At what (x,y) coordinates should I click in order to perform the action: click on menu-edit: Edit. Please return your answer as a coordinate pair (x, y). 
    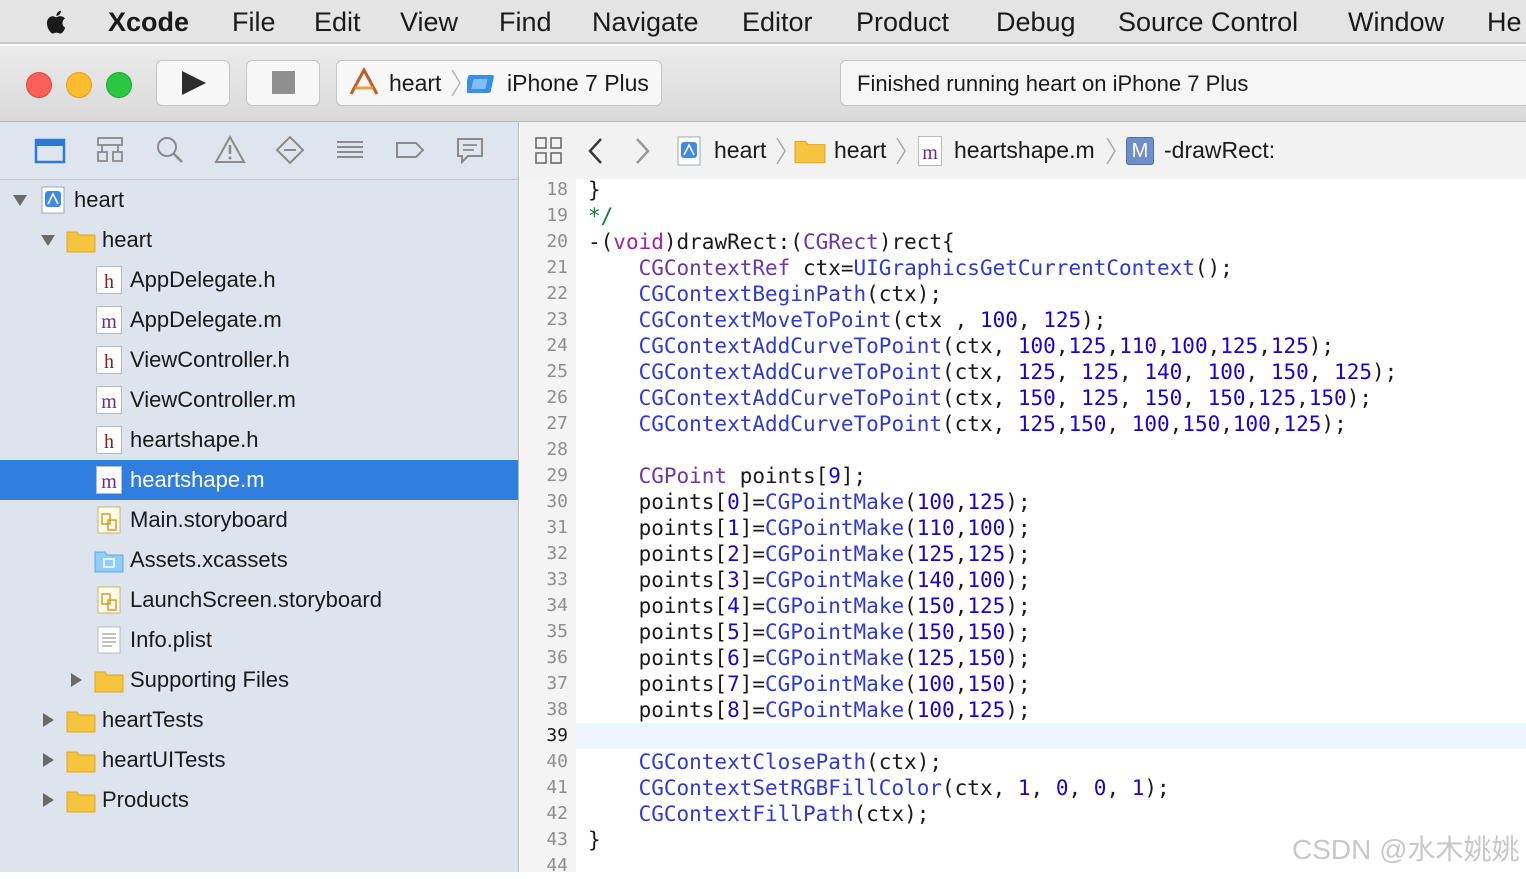
    Looking at the image, I should click on (337, 22).